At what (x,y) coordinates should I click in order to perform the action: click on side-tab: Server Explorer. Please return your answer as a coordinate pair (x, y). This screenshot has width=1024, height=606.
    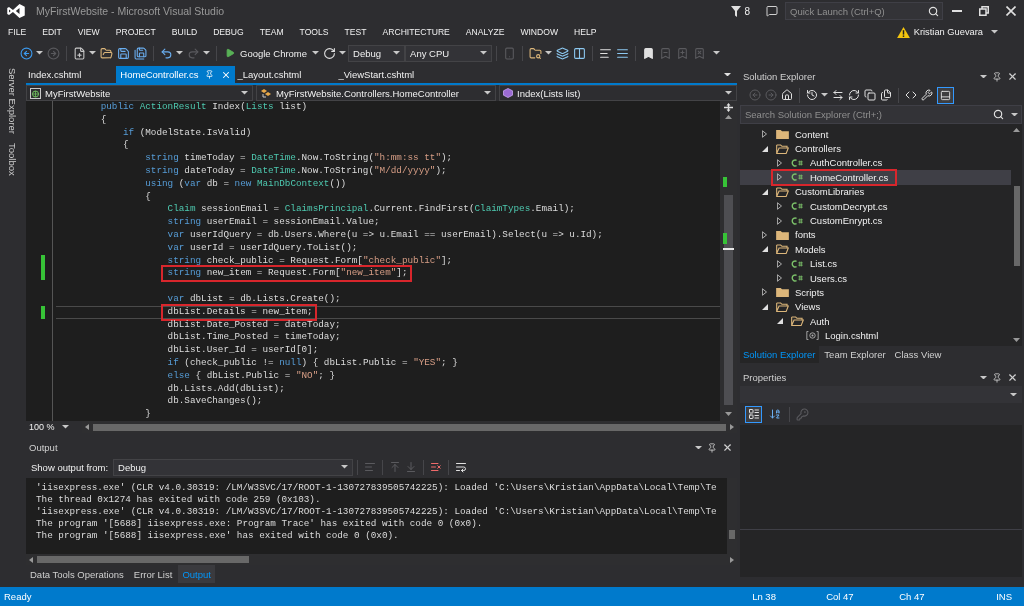
    Looking at the image, I should click on (12, 101).